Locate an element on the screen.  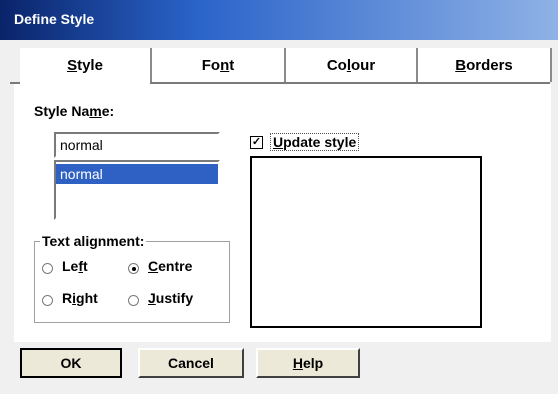
tab-separator is located at coordinates (551, 65).